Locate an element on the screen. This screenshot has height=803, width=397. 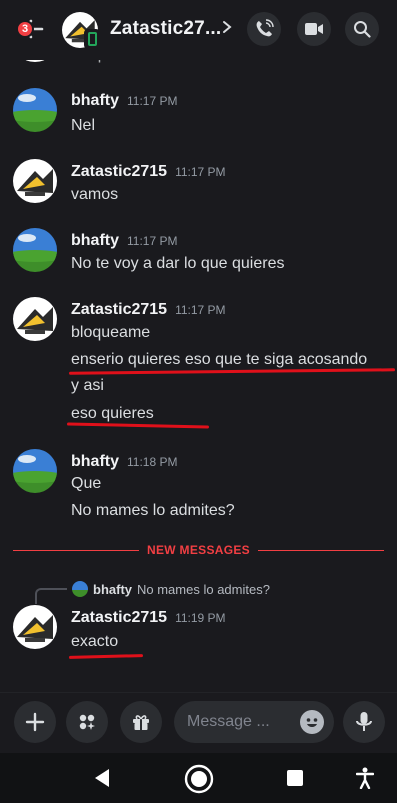
sparkle-apps-icon is located at coordinates (87, 722).